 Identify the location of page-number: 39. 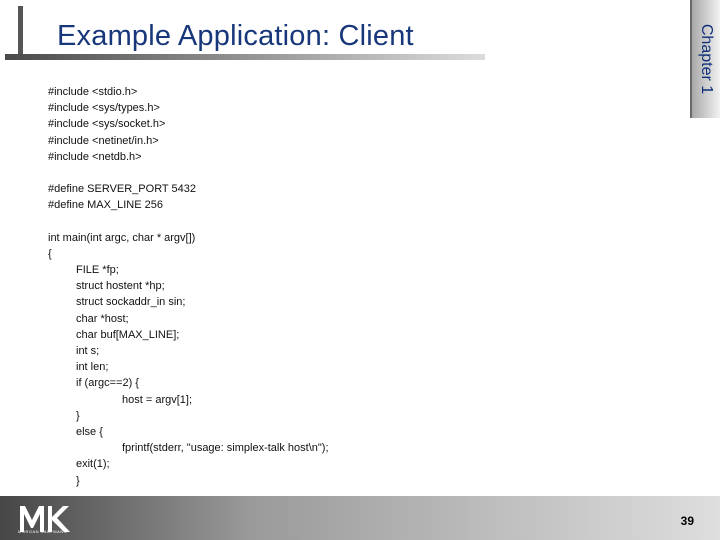
(687, 521).